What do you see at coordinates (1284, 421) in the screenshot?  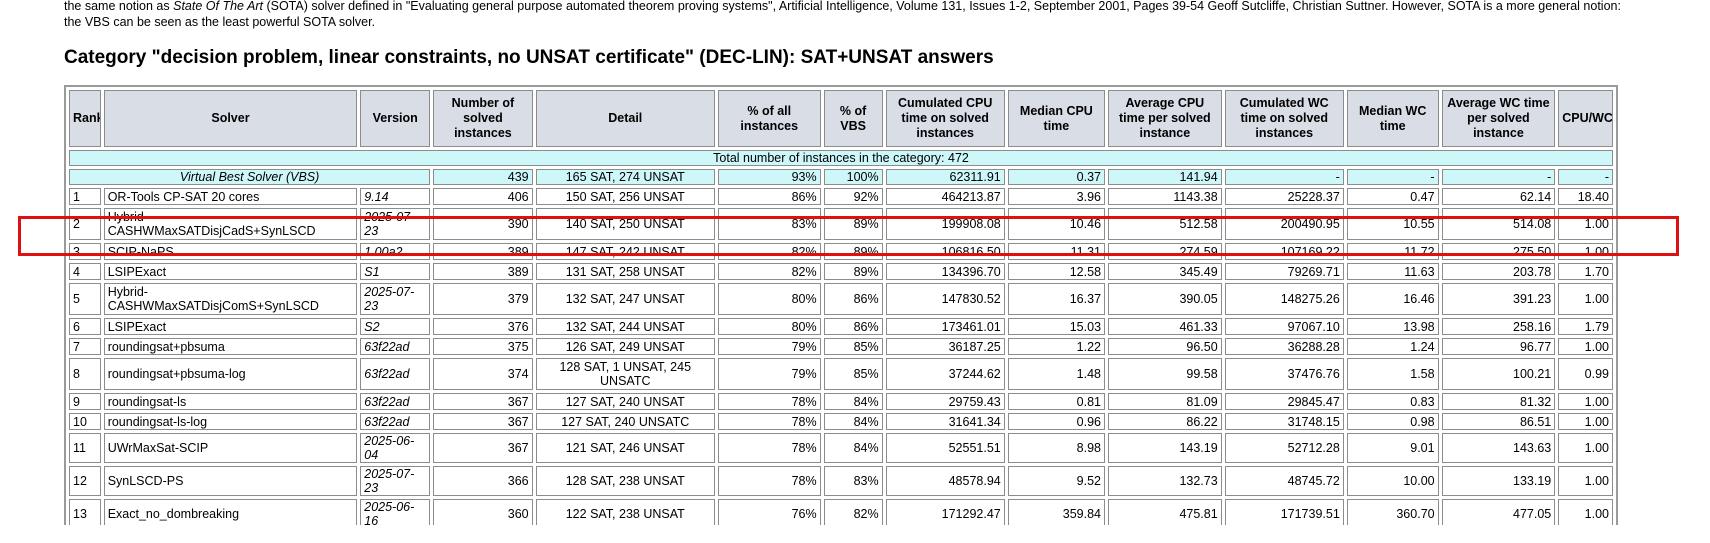 I see `cum-wc-cell: 31748.15` at bounding box center [1284, 421].